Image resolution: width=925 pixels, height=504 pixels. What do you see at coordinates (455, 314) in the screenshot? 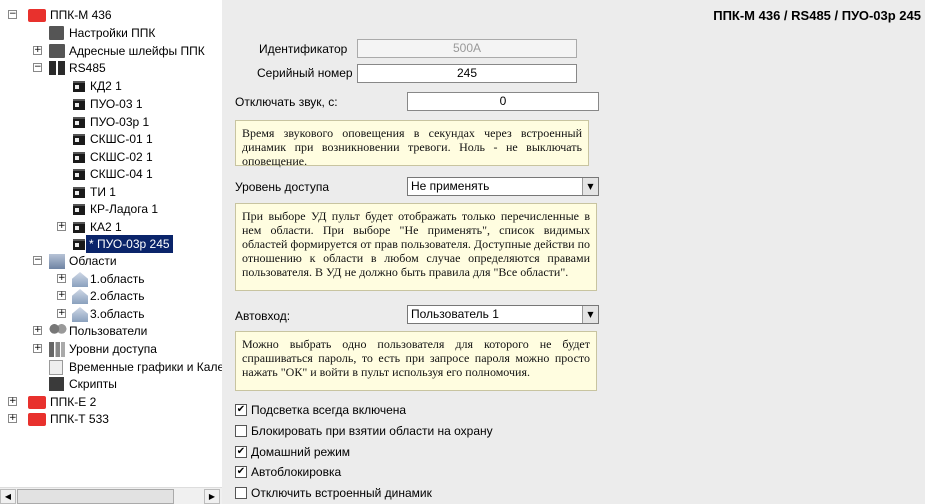
I see `autologin-value: Пользователь 1` at bounding box center [455, 314].